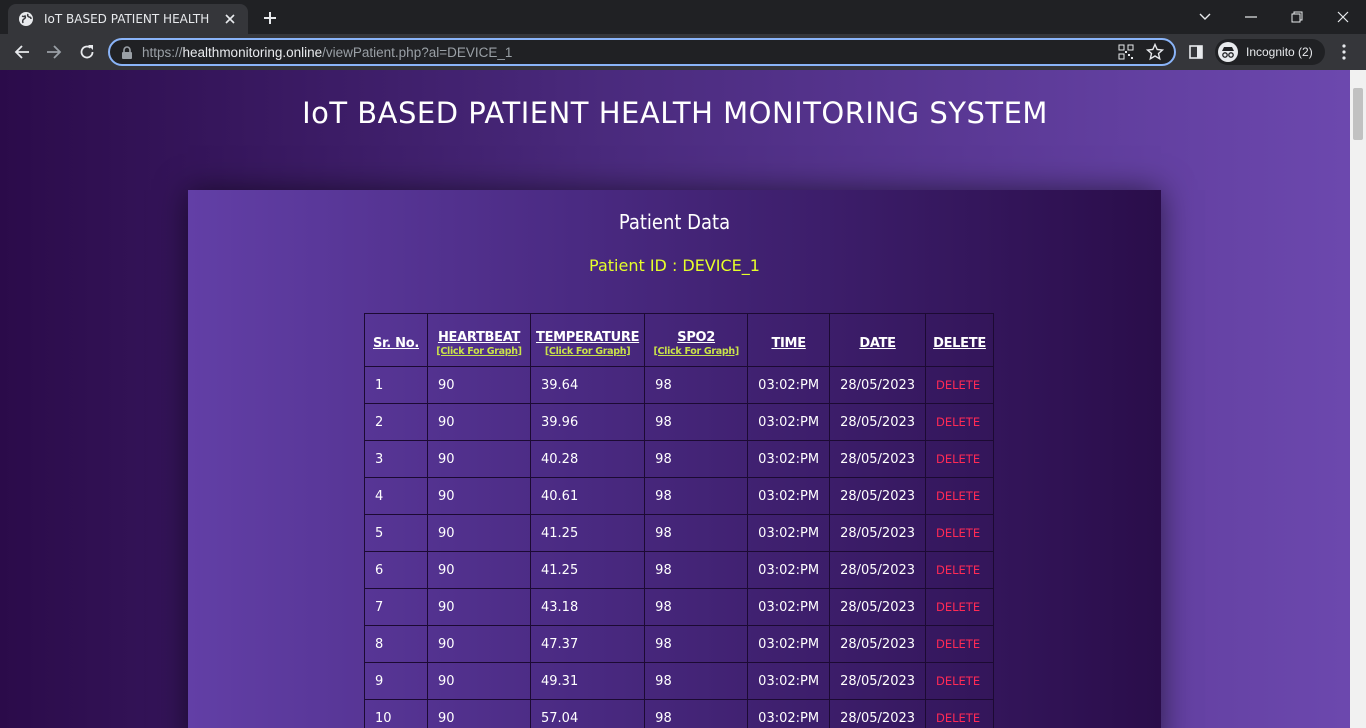 The height and width of the screenshot is (728, 1366). I want to click on table-row: 4 90 40.61 98 03:02:PM 28/05/2023 DELETE, so click(679, 496).